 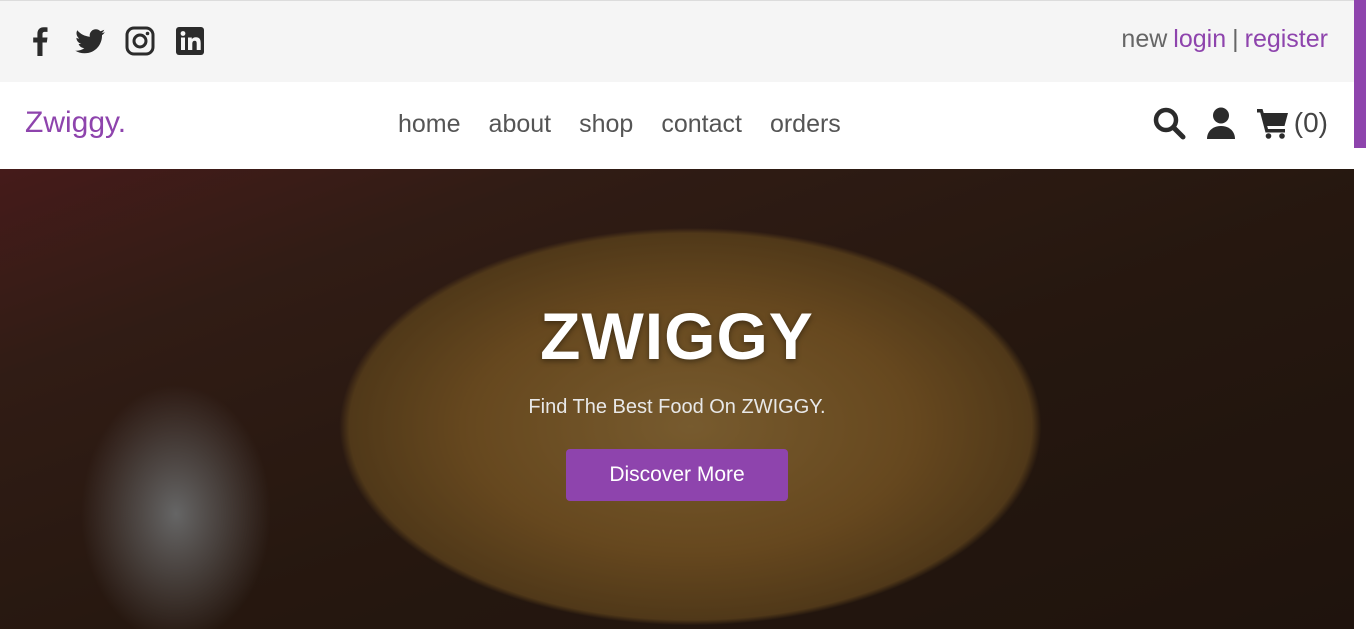 What do you see at coordinates (1286, 39) in the screenshot?
I see `register-link: register` at bounding box center [1286, 39].